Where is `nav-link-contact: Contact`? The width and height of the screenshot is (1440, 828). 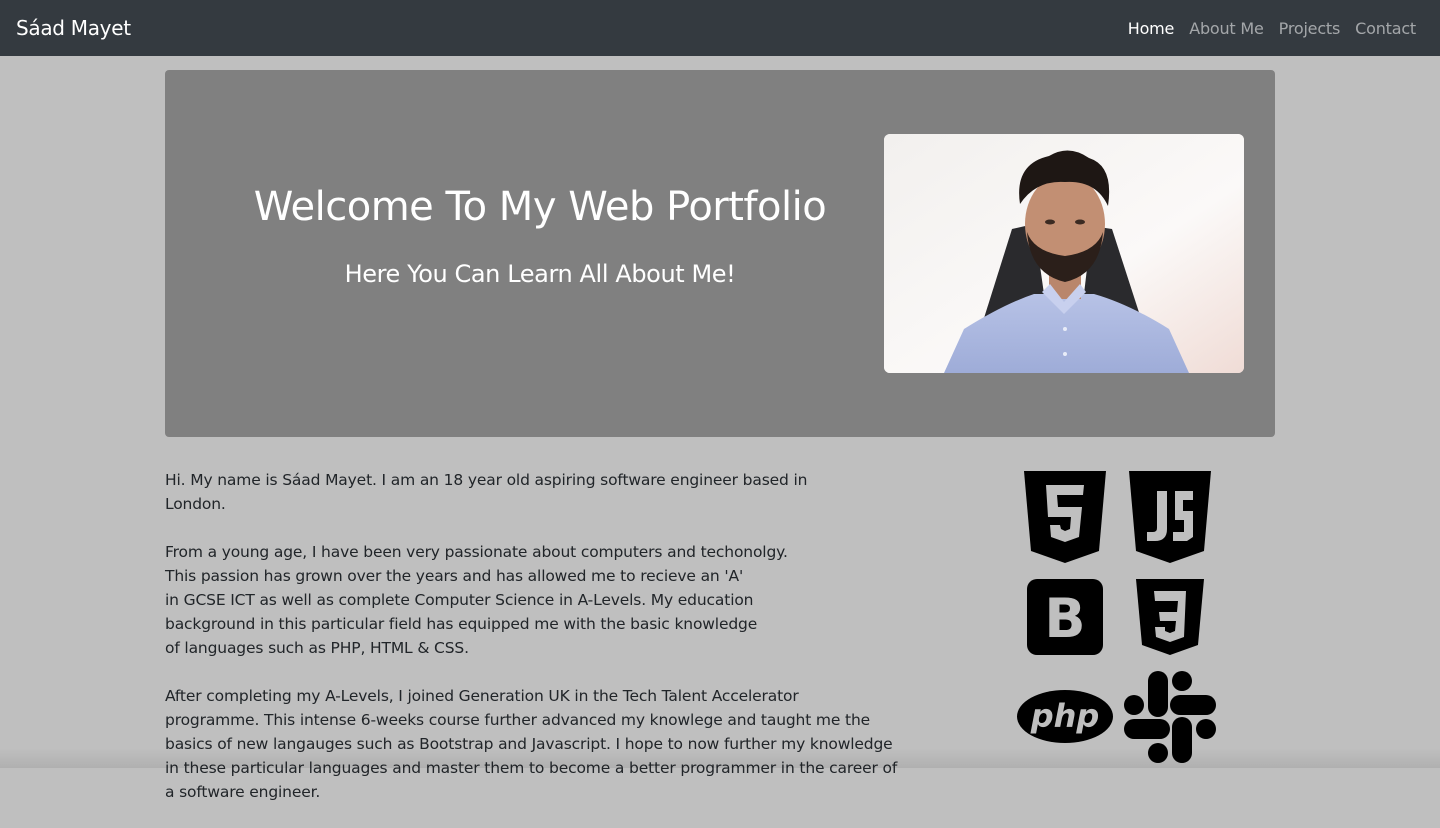
nav-link-contact: Contact is located at coordinates (1385, 28).